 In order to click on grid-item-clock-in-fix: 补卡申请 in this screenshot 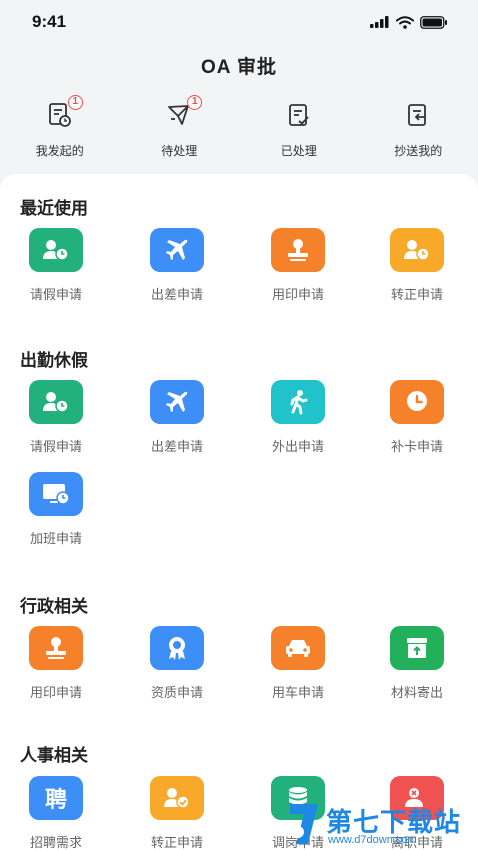, I will do `click(417, 417)`.